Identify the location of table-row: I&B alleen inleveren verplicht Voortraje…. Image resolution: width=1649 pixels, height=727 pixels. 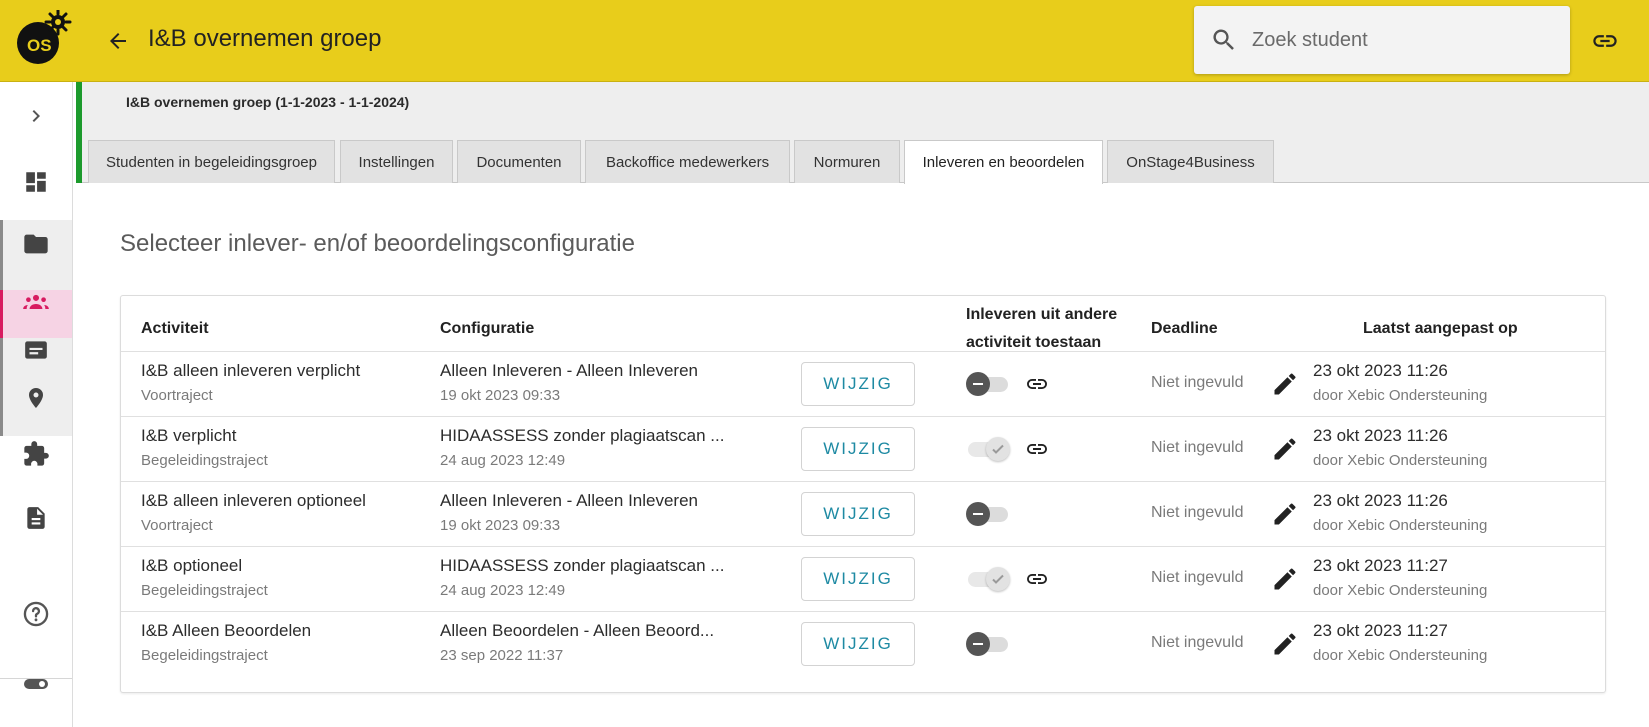
(863, 383).